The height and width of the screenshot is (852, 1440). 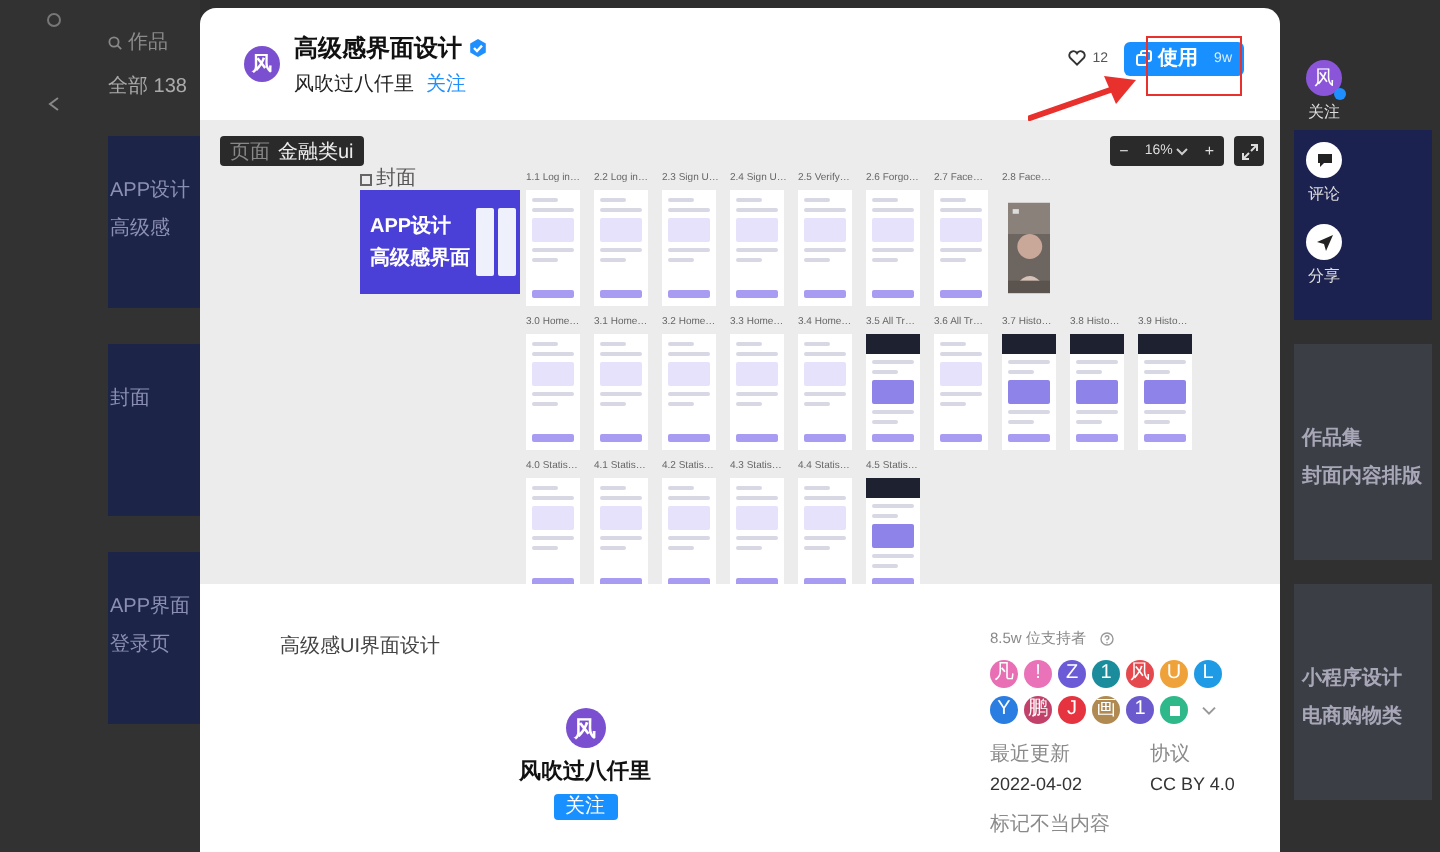 What do you see at coordinates (396, 179) in the screenshot?
I see `frame-label: 封面` at bounding box center [396, 179].